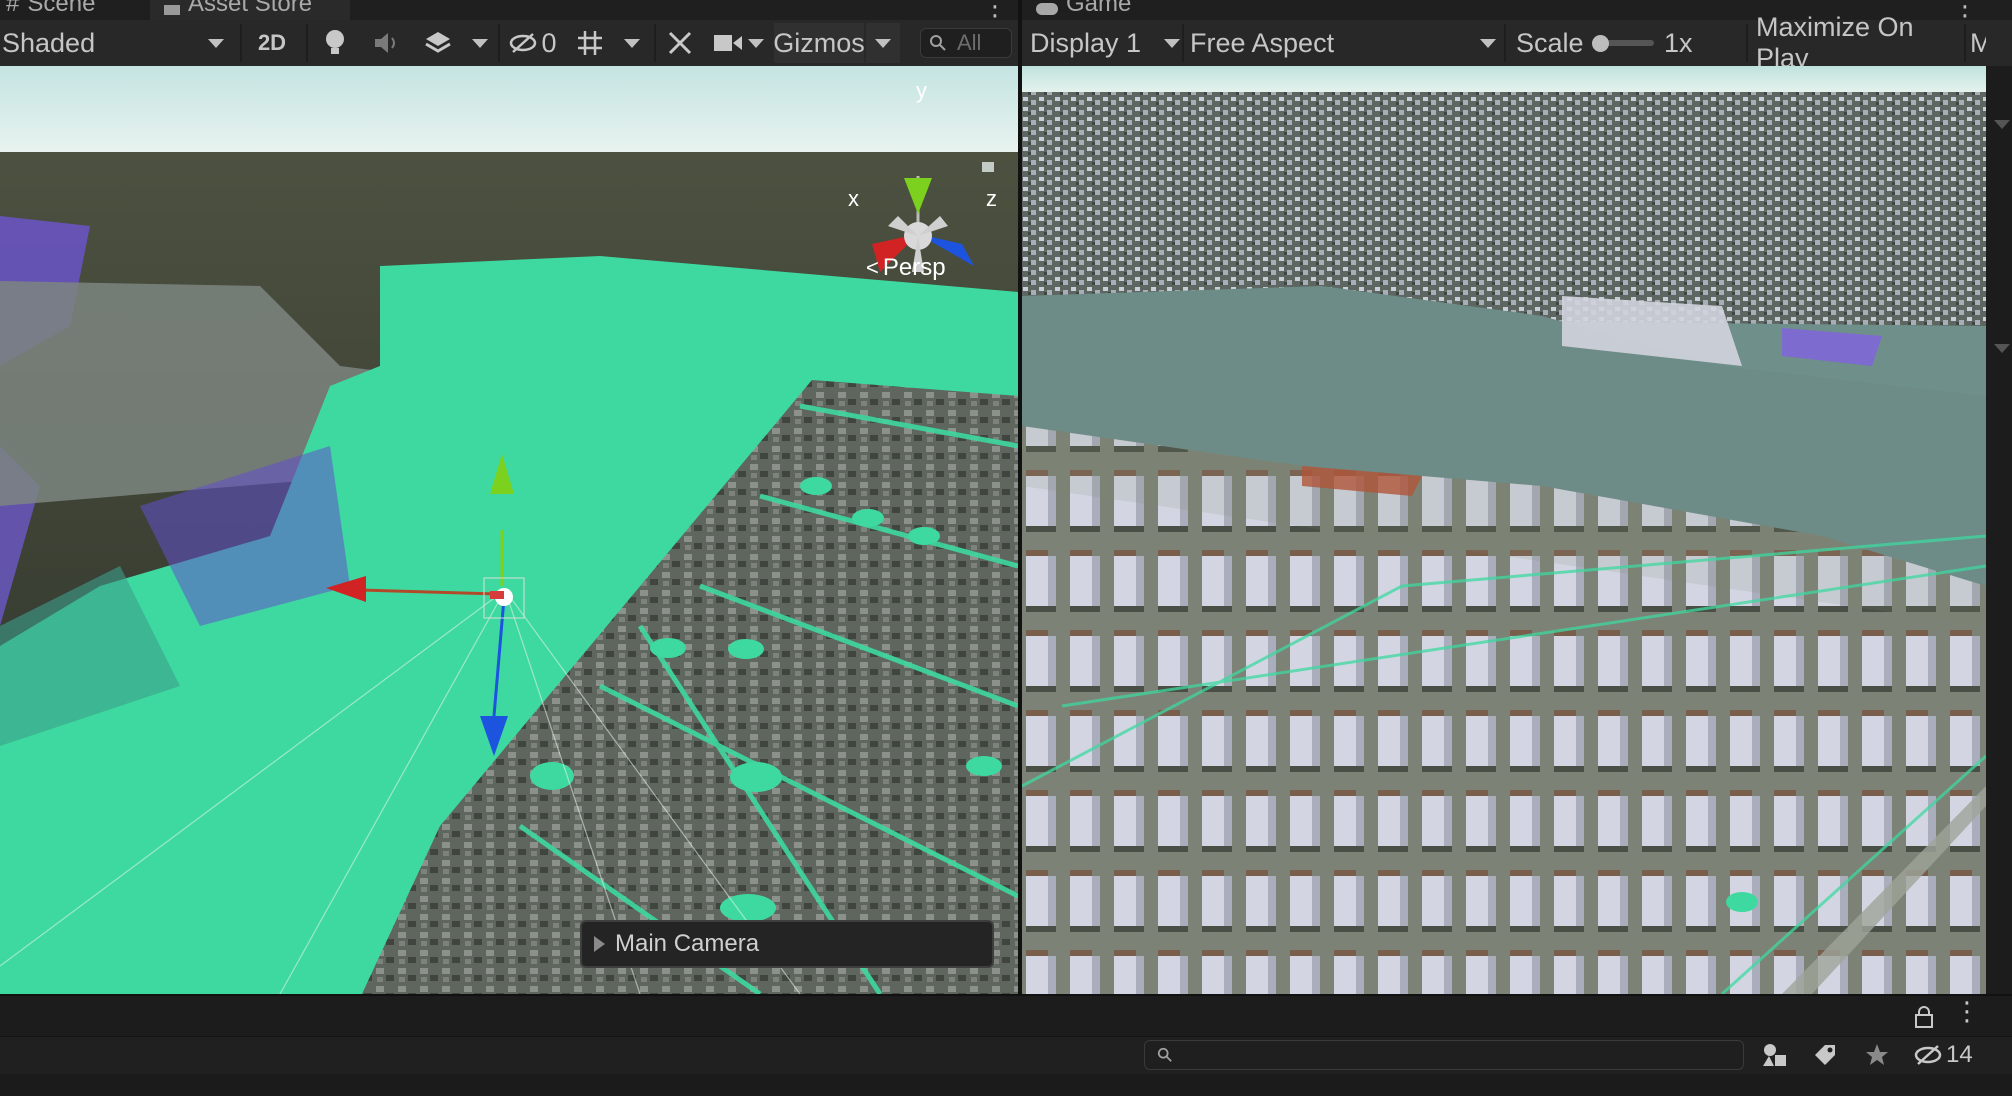 The width and height of the screenshot is (2012, 1096). Describe the element at coordinates (115, 43) in the screenshot. I see `draw-mode-dropdown: Shaded` at that location.